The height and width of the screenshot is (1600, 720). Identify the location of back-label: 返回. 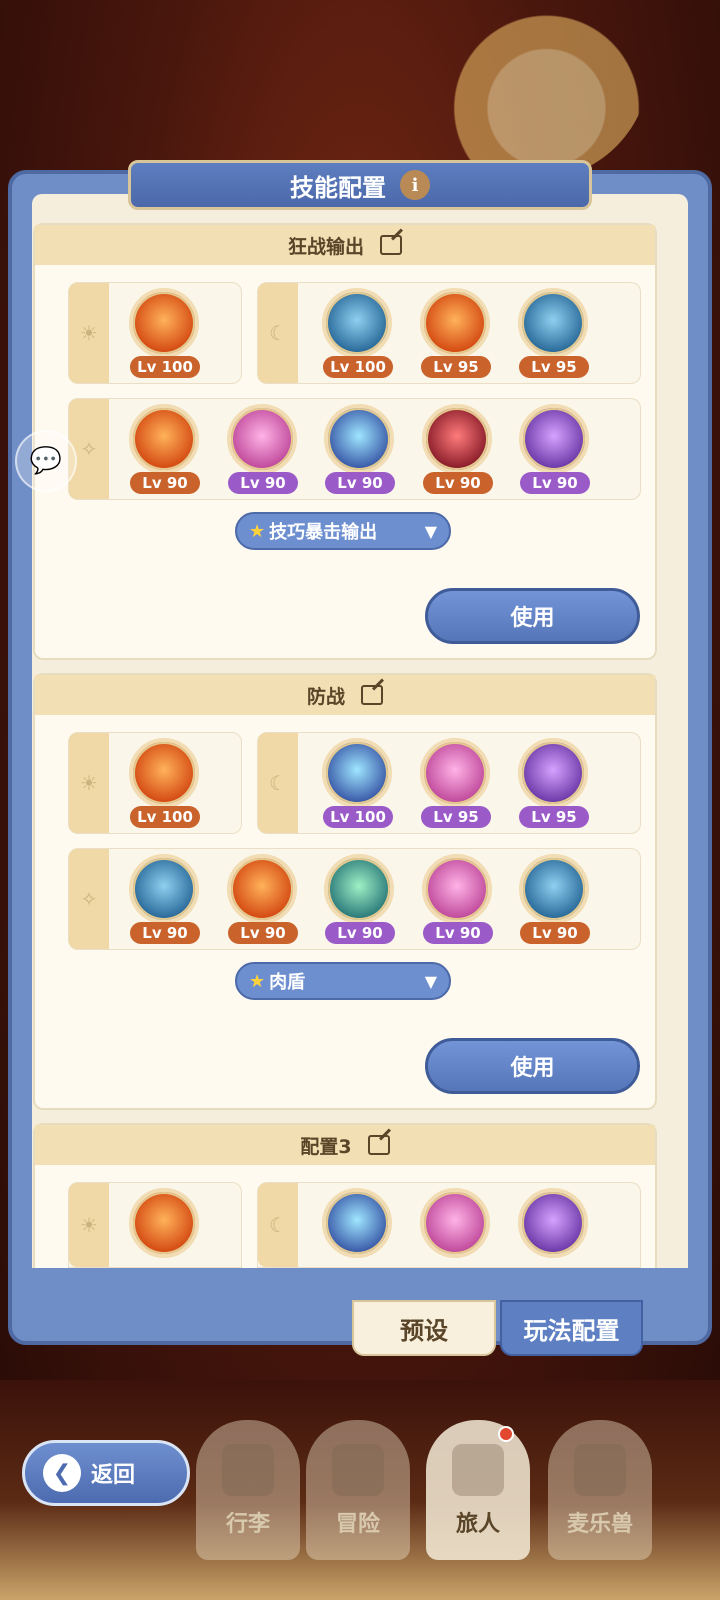
(113, 1475).